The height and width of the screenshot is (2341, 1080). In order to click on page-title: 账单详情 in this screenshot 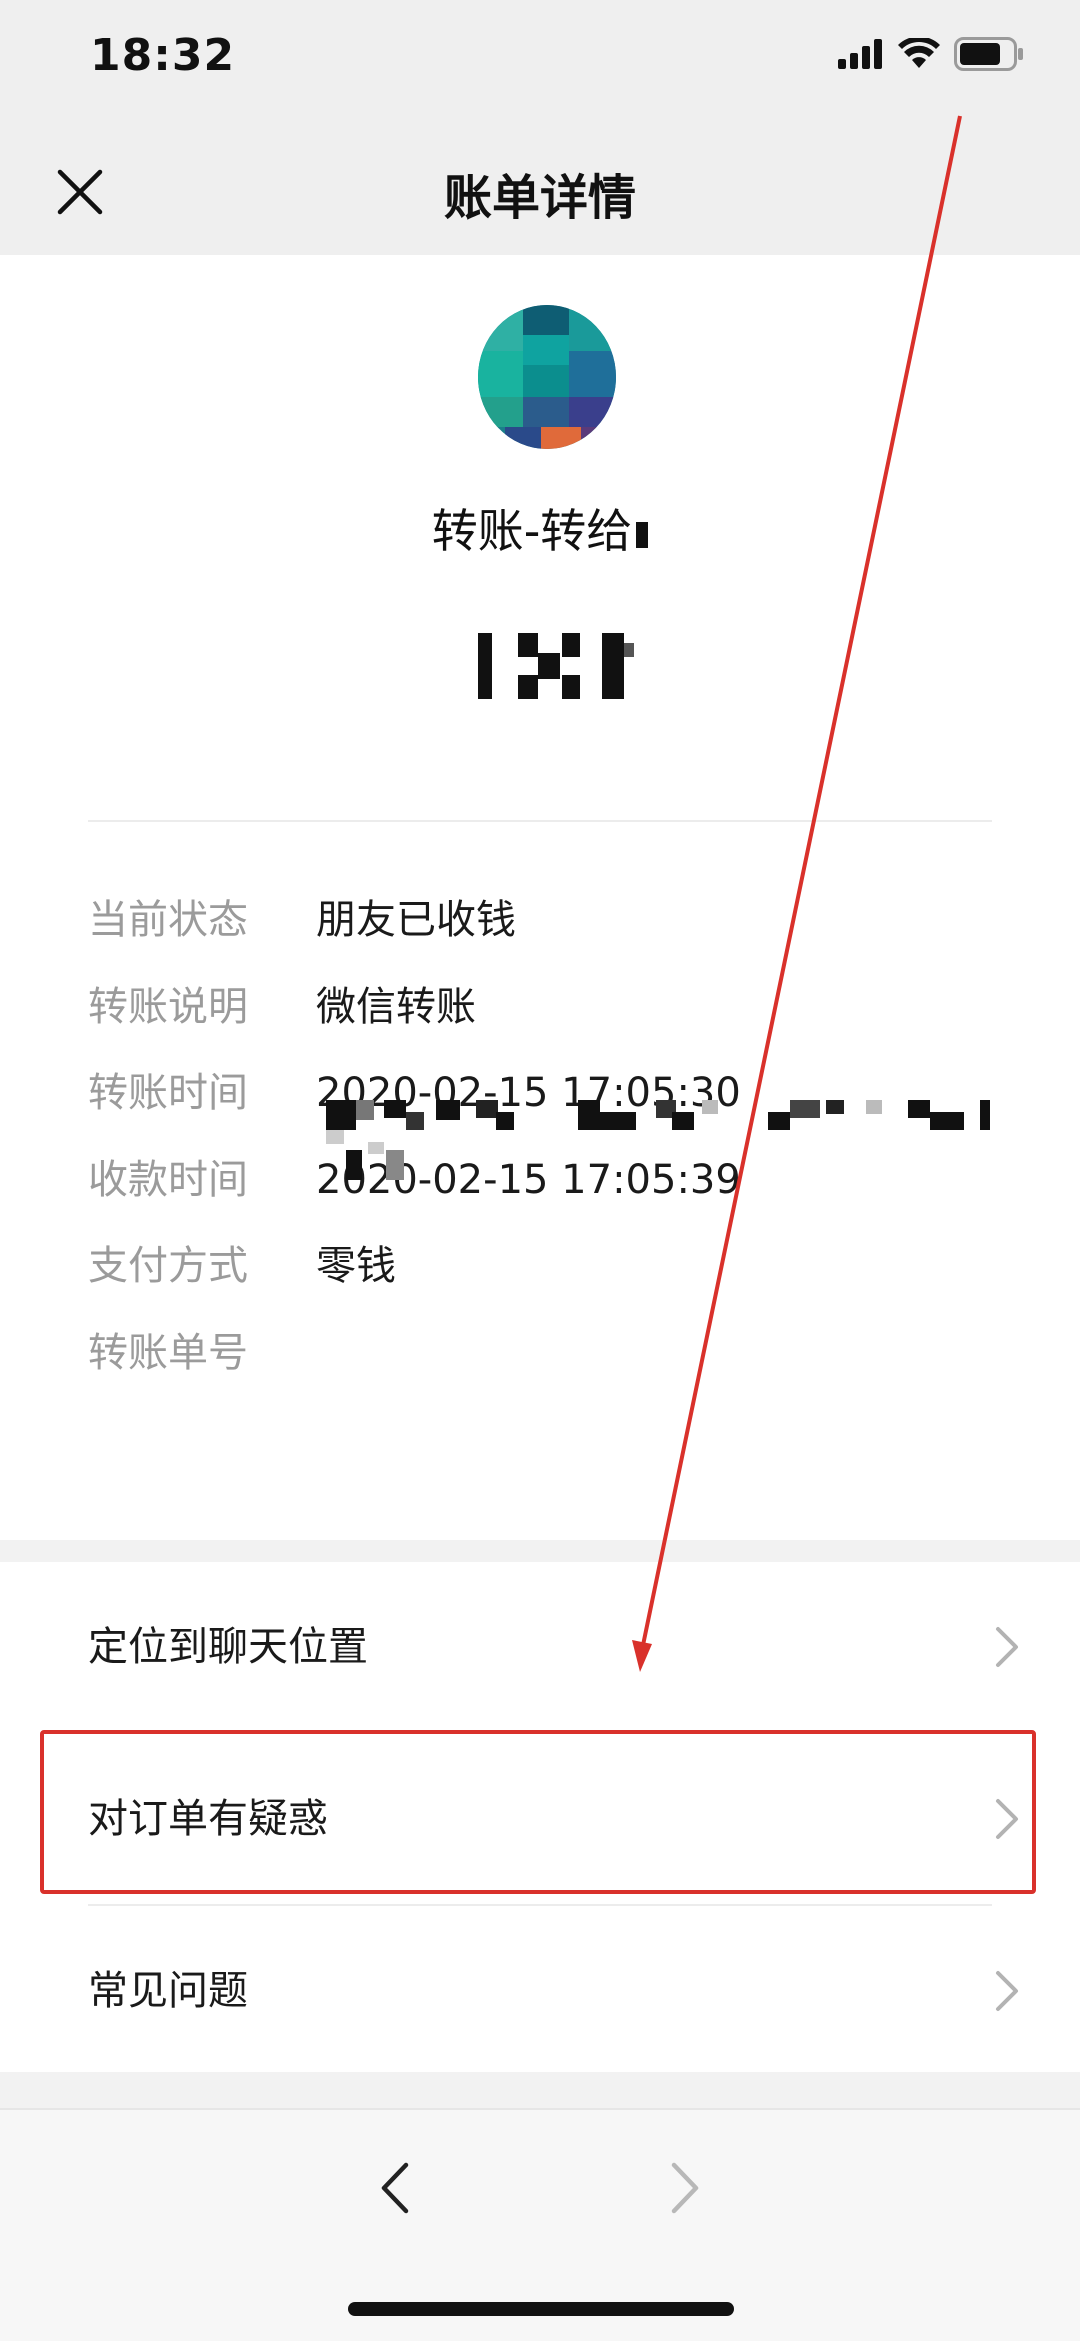, I will do `click(539, 198)`.